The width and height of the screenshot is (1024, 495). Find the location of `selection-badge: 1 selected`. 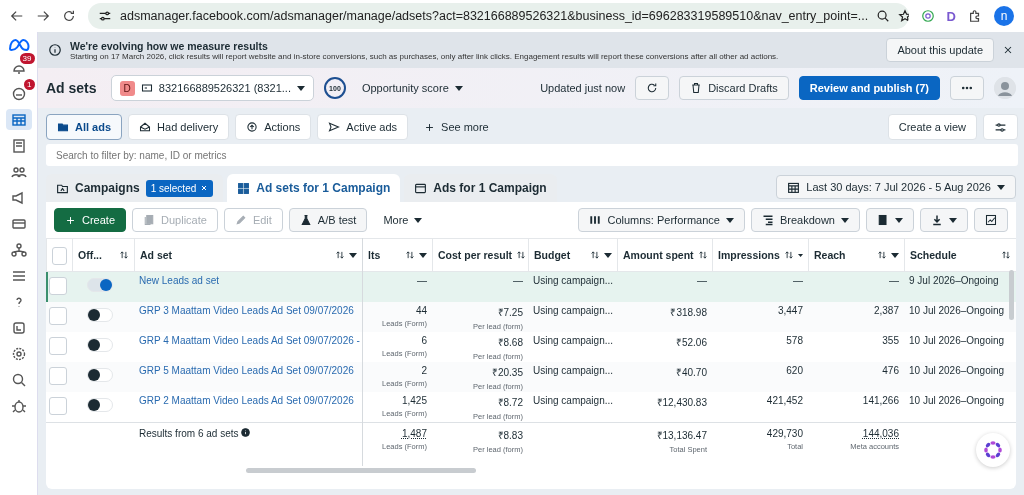

selection-badge: 1 selected is located at coordinates (179, 188).